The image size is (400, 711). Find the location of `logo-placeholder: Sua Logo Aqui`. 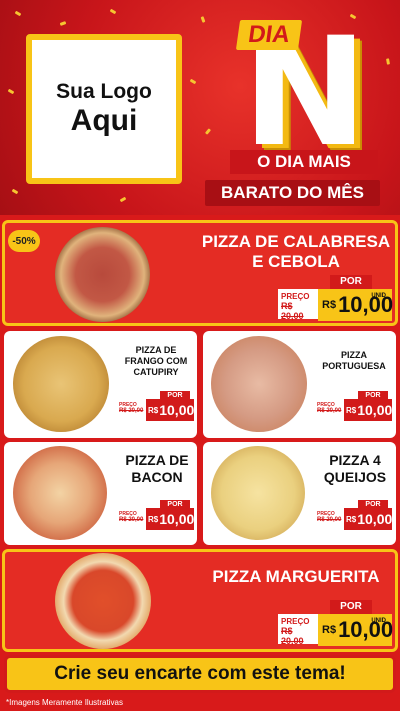

logo-placeholder: Sua Logo Aqui is located at coordinates (104, 109).